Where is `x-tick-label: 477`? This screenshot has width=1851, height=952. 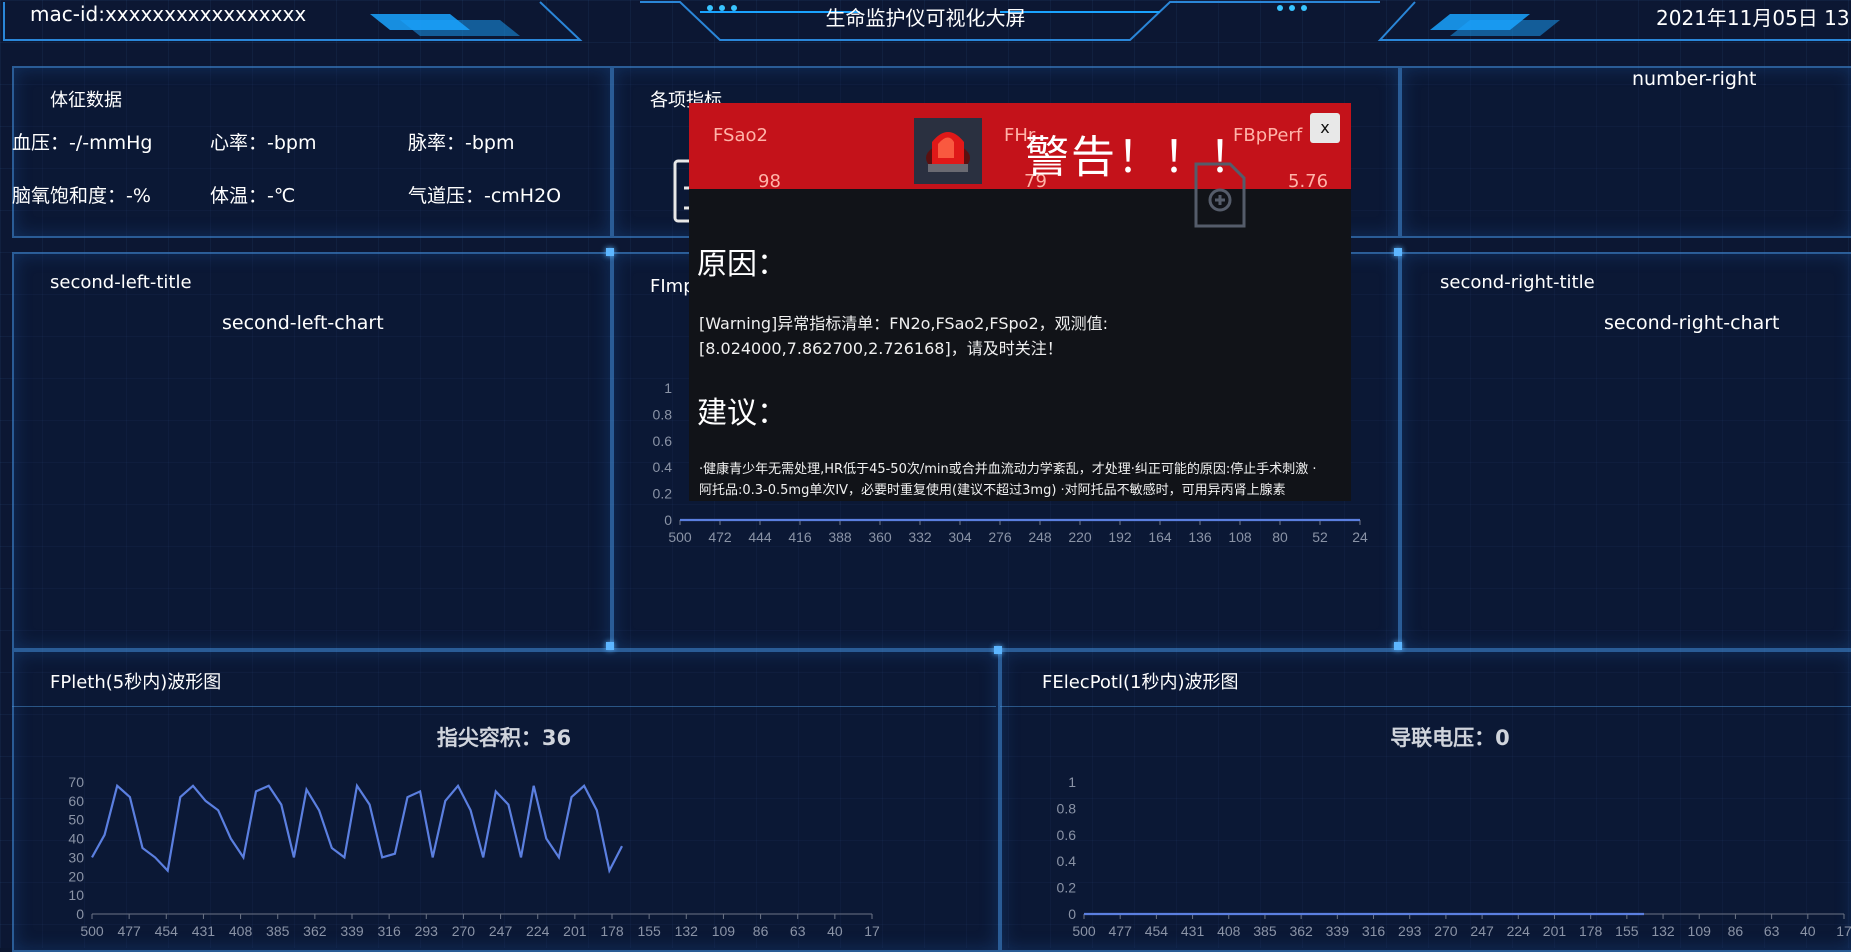
x-tick-label: 477 is located at coordinates (1121, 931).